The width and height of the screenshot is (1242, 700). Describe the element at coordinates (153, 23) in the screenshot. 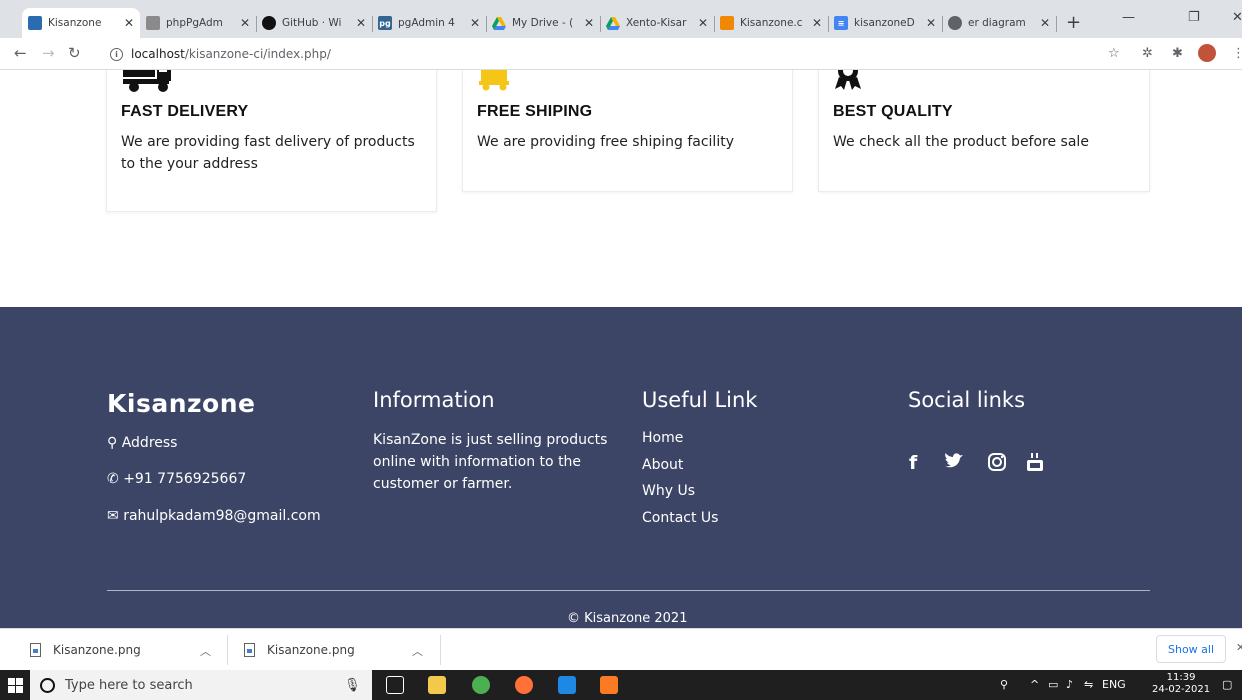

I see `phppgadmin-favicon` at that location.